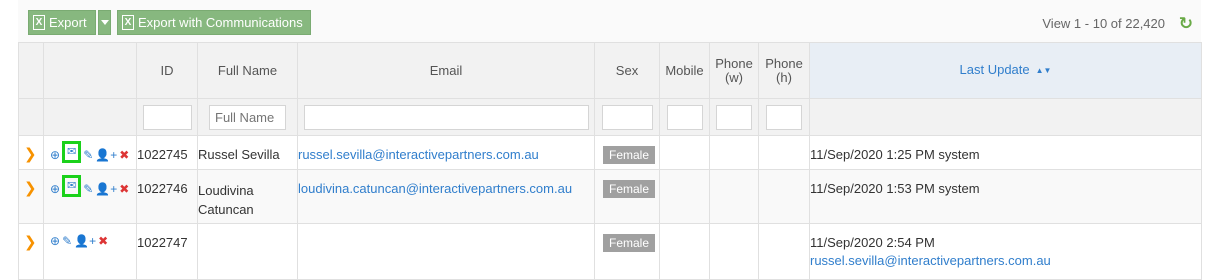 This screenshot has width=1211, height=280. What do you see at coordinates (68, 22) in the screenshot?
I see `export-label: Export` at bounding box center [68, 22].